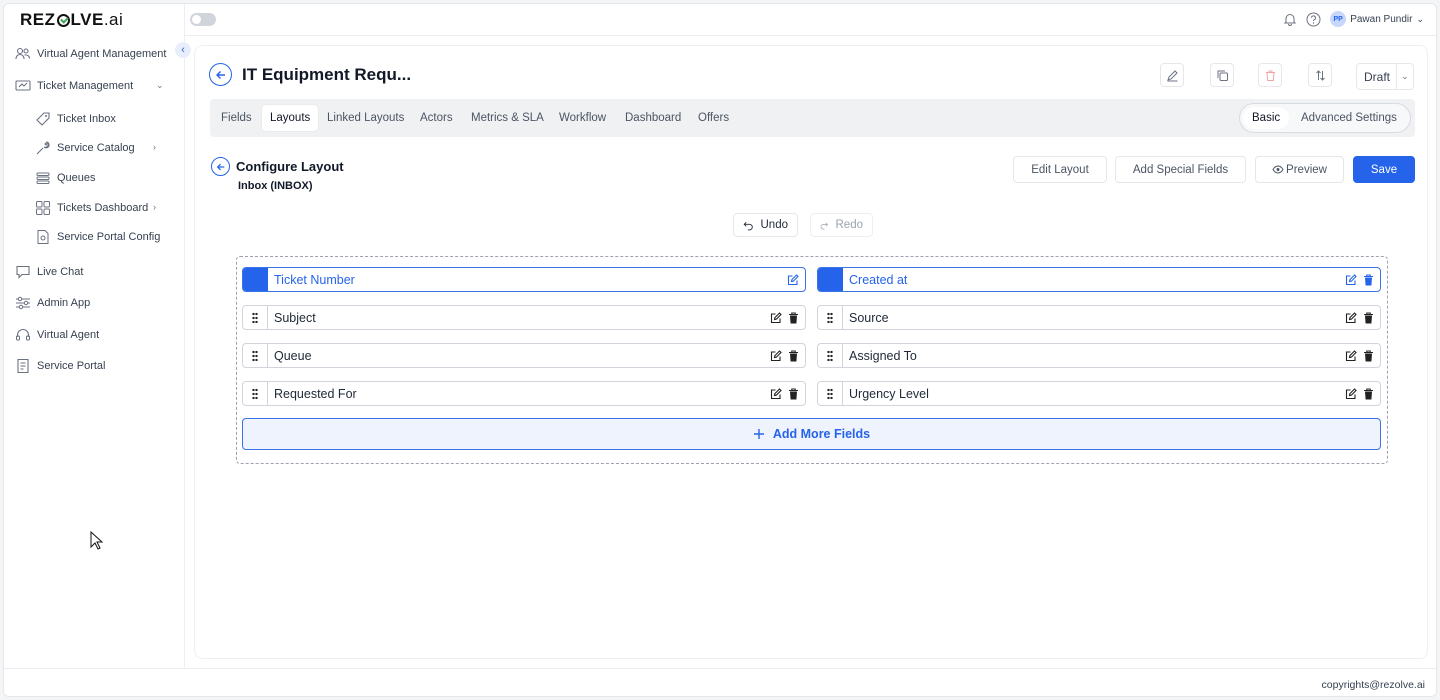  What do you see at coordinates (1377, 19) in the screenshot?
I see `user-menu: PP Pawan Pundir ⌄` at bounding box center [1377, 19].